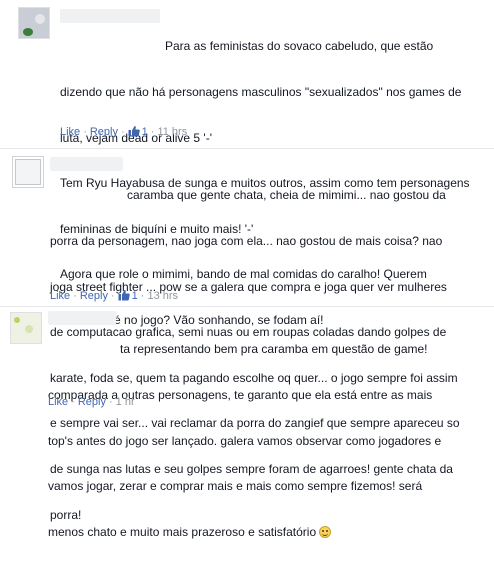 The height and width of the screenshot is (570, 494). I want to click on comment-actions: Like · Reply · 1 · 13 hrs, so click(114, 296).